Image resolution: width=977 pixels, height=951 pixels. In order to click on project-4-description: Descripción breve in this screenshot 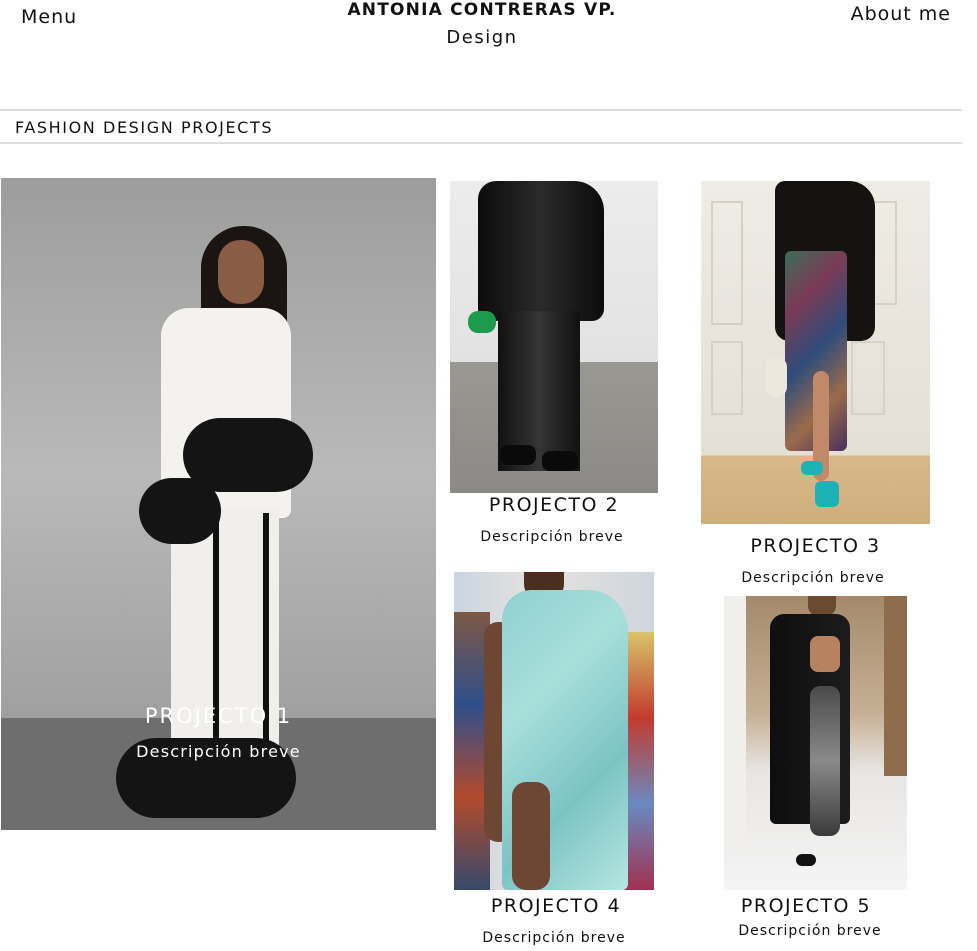, I will do `click(554, 938)`.